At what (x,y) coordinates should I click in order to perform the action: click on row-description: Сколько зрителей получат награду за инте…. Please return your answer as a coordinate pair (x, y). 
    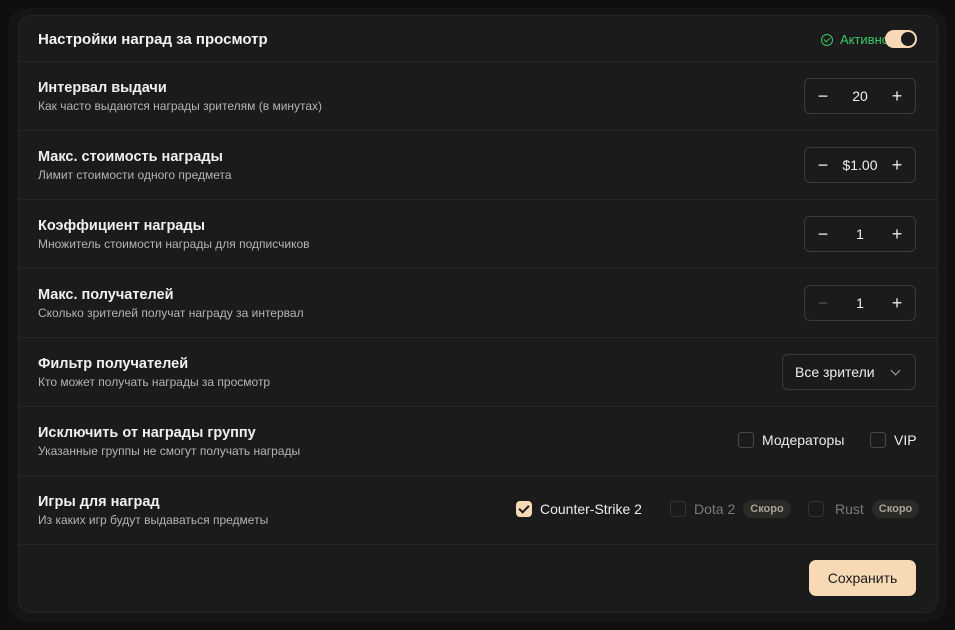
    Looking at the image, I should click on (171, 313).